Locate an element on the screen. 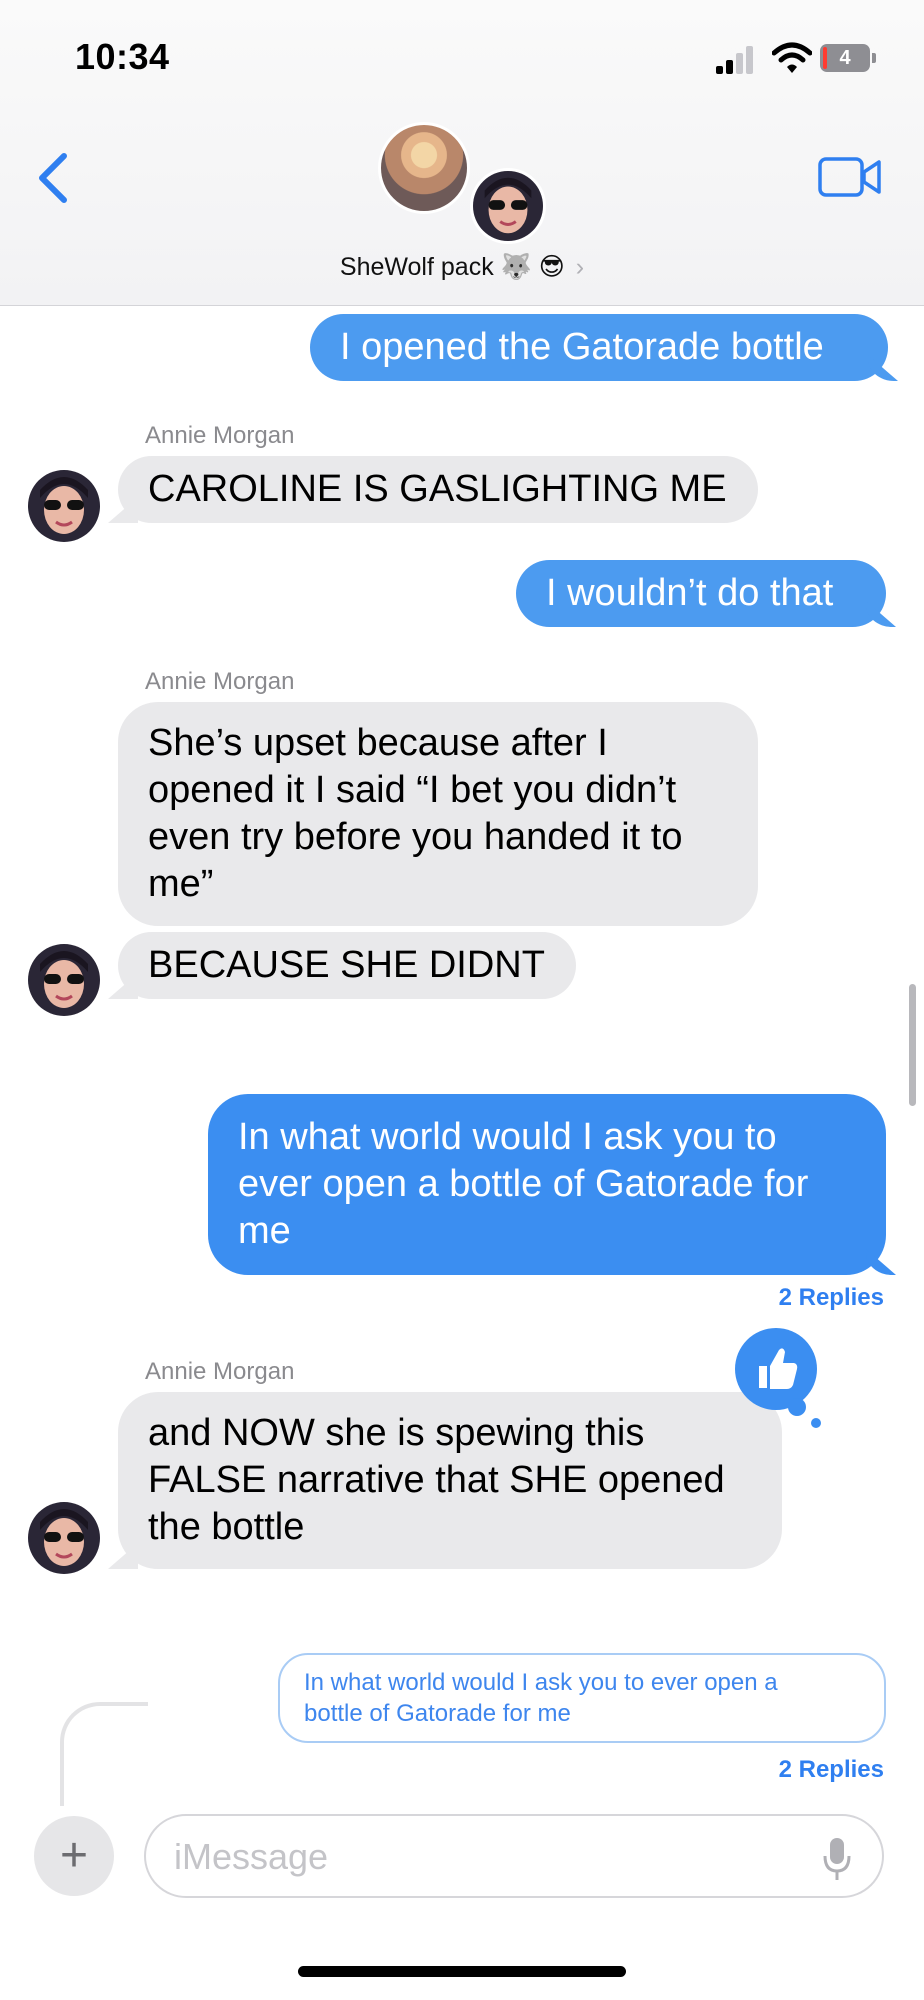 This screenshot has width=924, height=2000. group-name: SheWolf pack 🐺 😎 › is located at coordinates (462, 267).